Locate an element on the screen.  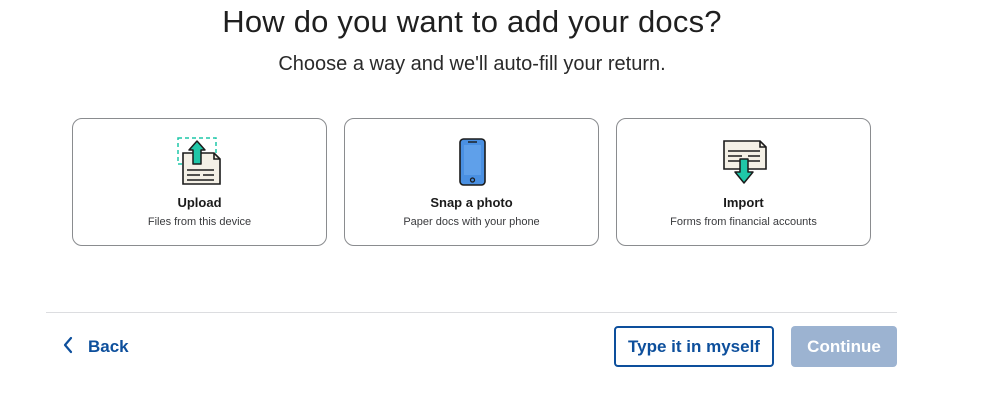
upload-option-card: Upload Files from this device is located at coordinates (199, 182).